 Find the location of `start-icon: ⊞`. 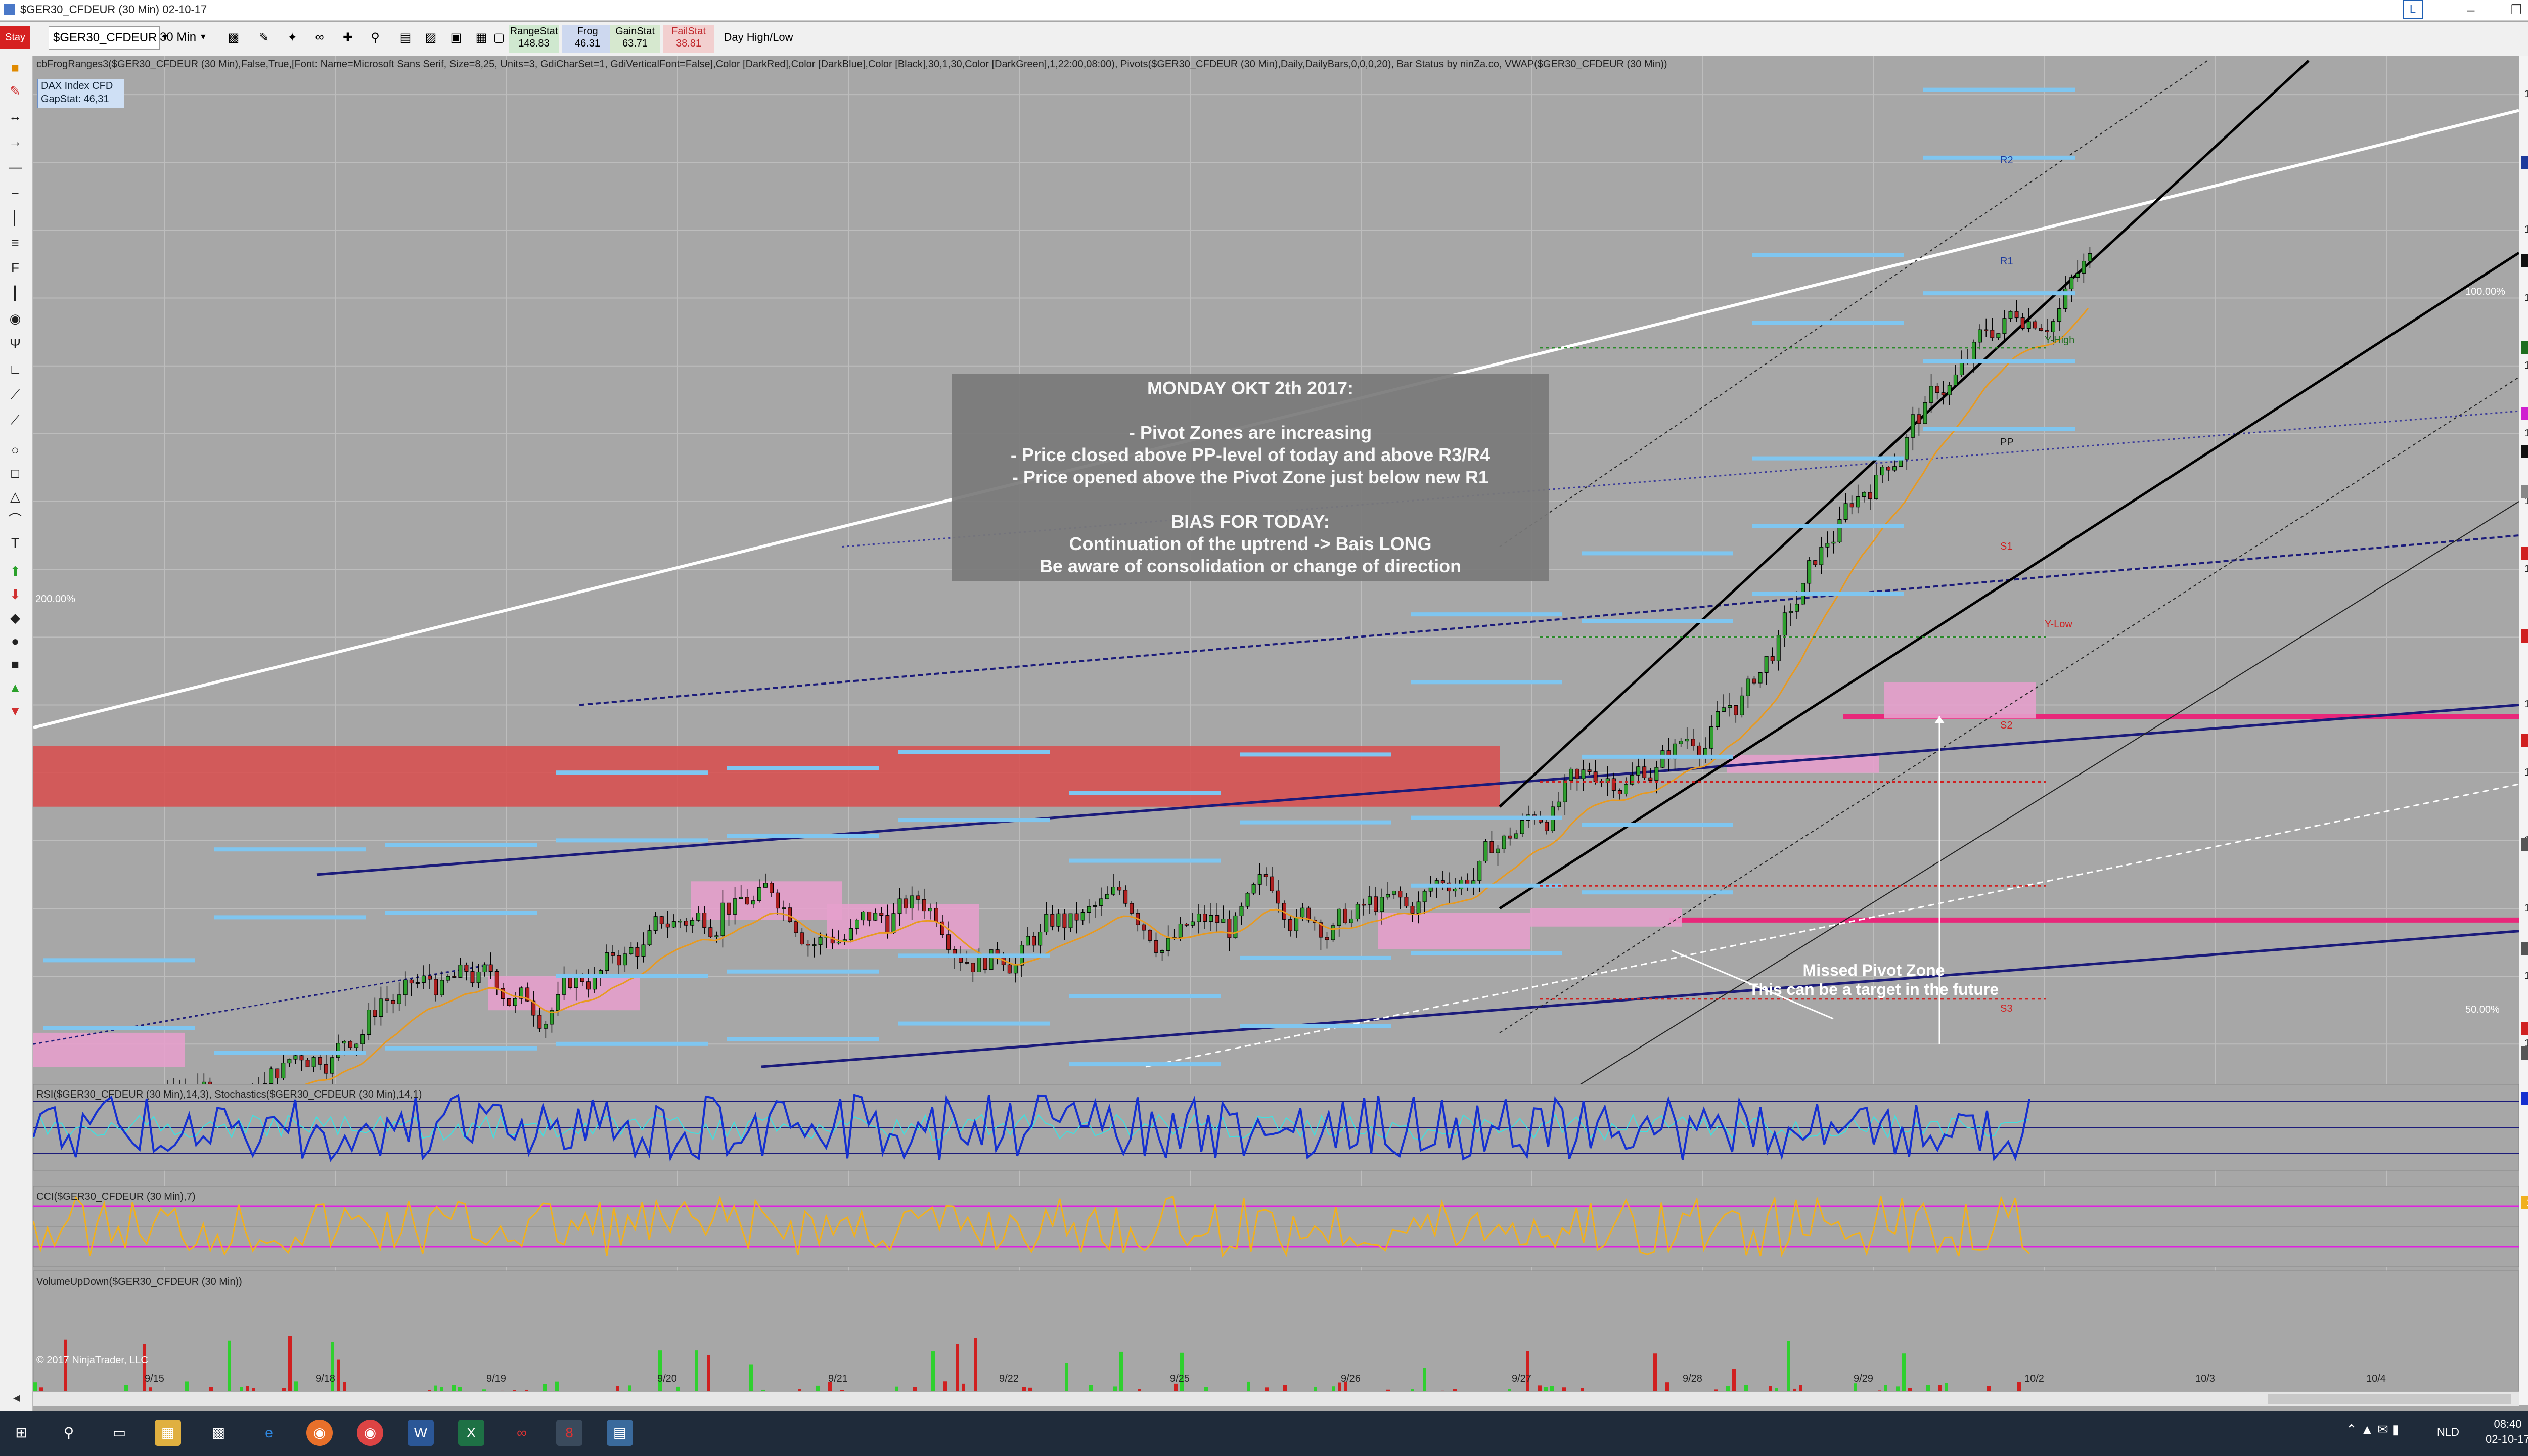

start-icon: ⊞ is located at coordinates (21, 1433).